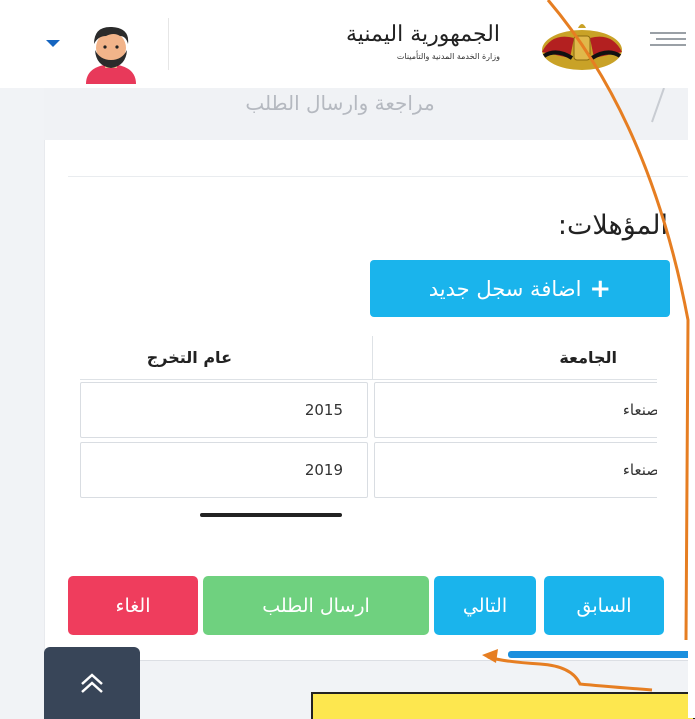 This screenshot has height=719, width=695. I want to click on cancel-button: الغاء, so click(133, 605).